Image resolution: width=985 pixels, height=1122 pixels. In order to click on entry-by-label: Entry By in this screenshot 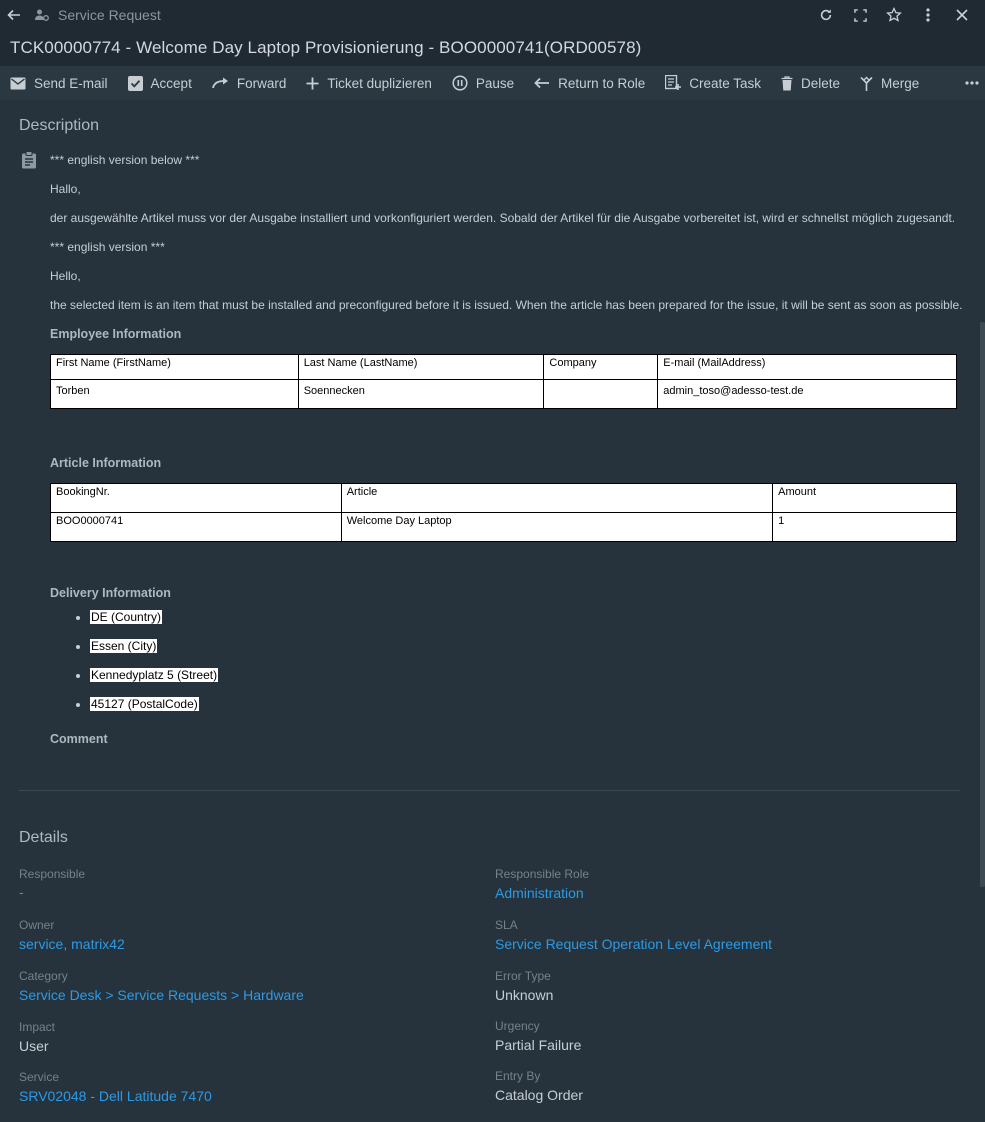, I will do `click(518, 1076)`.